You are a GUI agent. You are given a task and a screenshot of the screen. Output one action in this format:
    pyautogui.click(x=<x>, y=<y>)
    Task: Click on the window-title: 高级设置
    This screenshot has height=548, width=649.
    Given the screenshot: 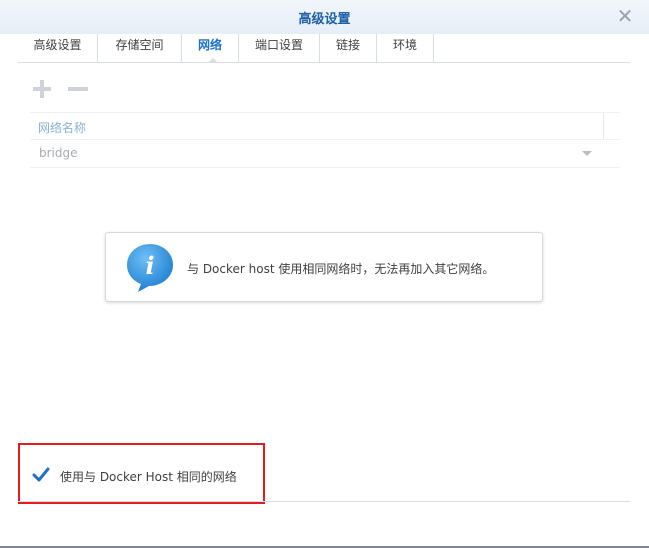 What is the action you would take?
    pyautogui.click(x=324, y=19)
    